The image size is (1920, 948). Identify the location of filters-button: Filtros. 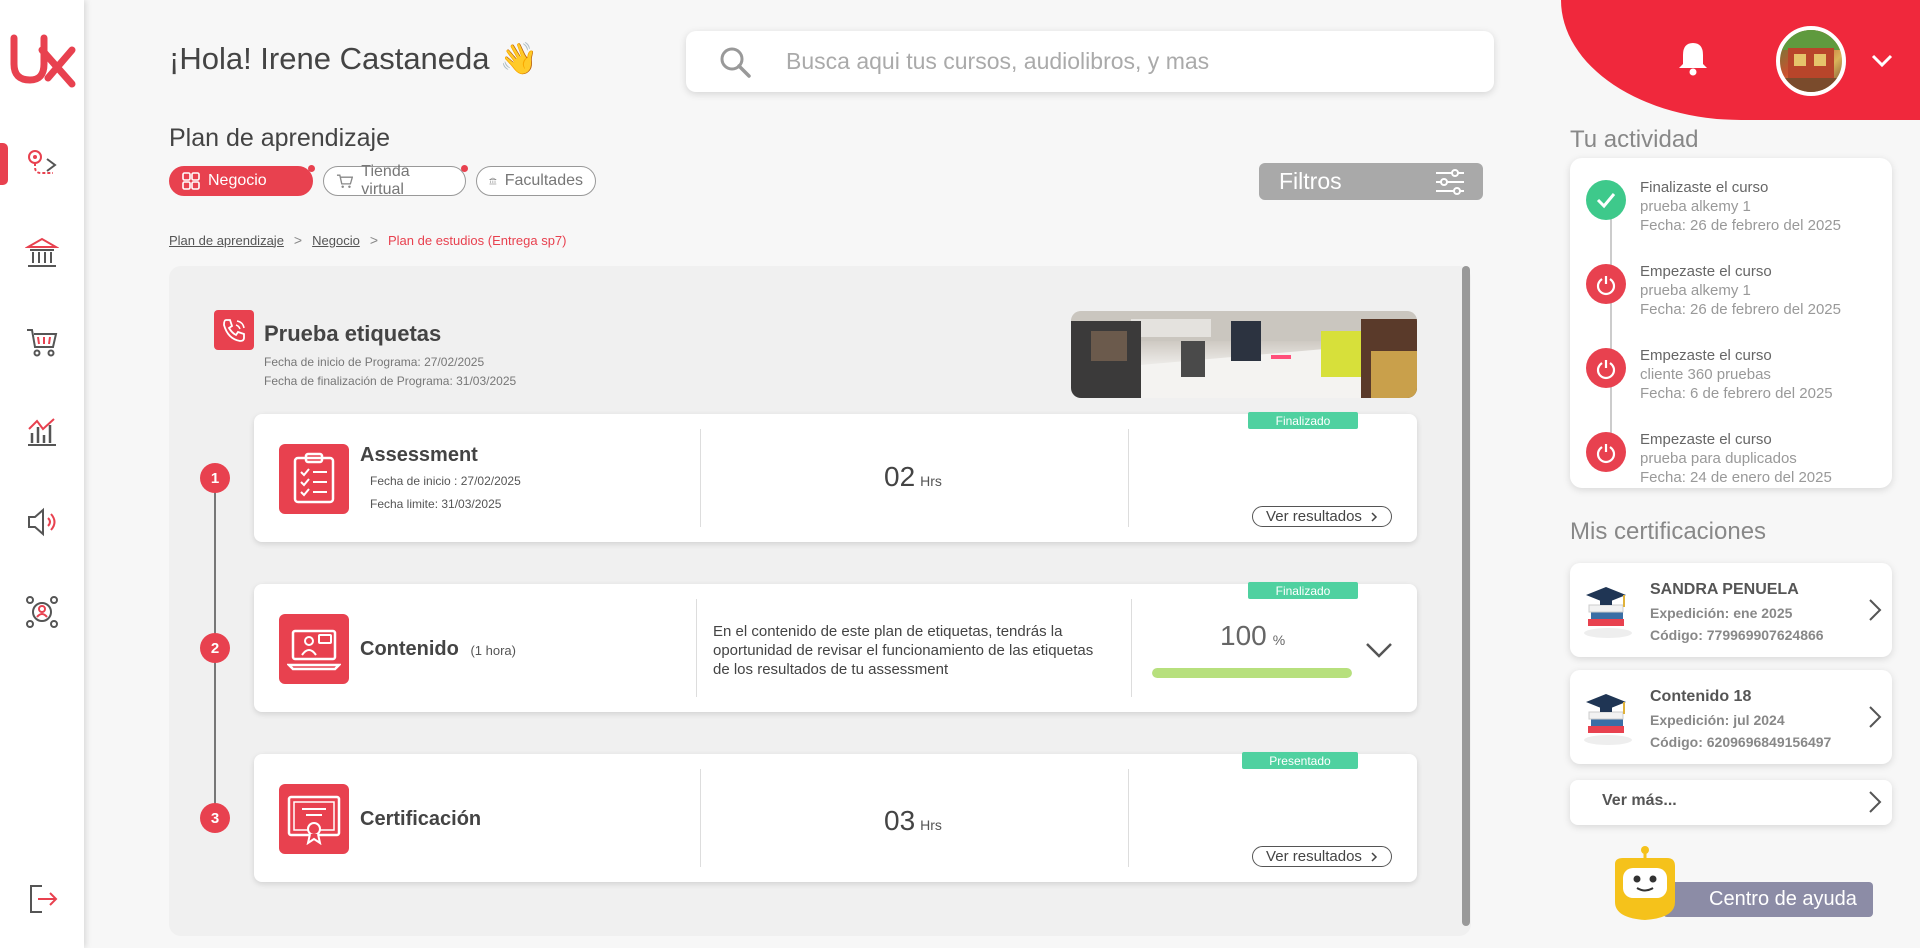
(1371, 181).